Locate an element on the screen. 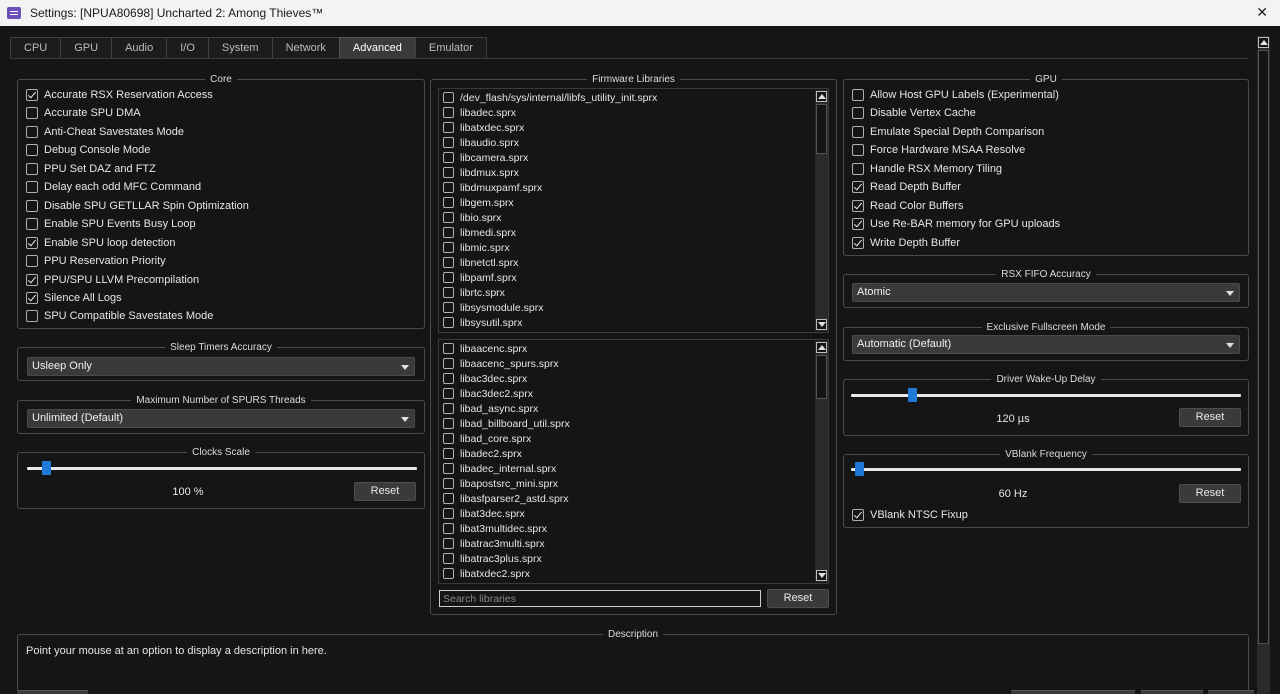  library-item: libsysmodule.sprx is located at coordinates (627, 307).